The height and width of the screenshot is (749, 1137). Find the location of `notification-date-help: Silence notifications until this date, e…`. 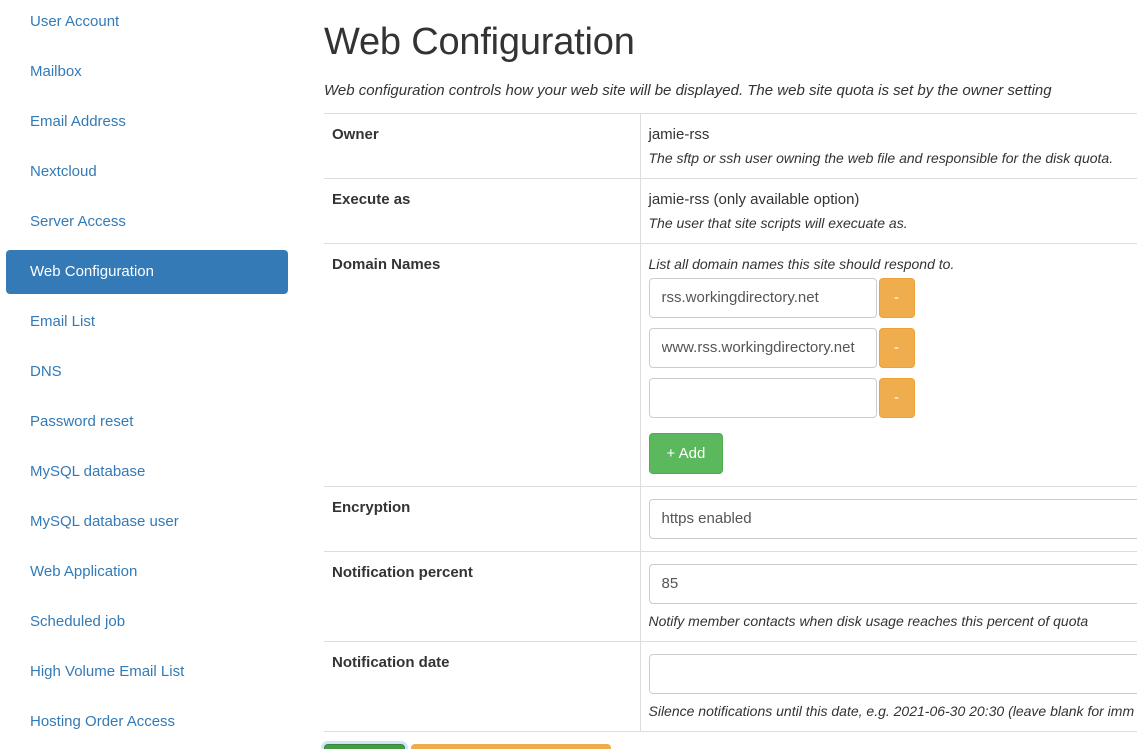

notification-date-help: Silence notifications until this date, e… is located at coordinates (891, 710).